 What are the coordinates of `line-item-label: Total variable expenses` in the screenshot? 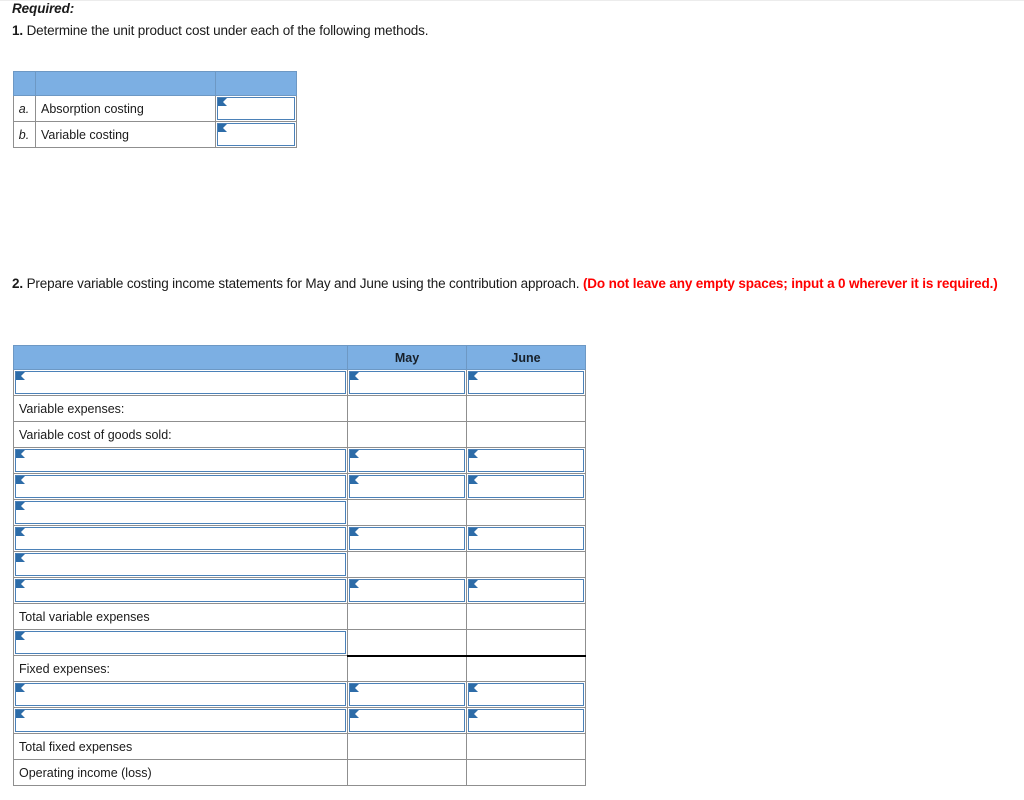 It's located at (180, 616).